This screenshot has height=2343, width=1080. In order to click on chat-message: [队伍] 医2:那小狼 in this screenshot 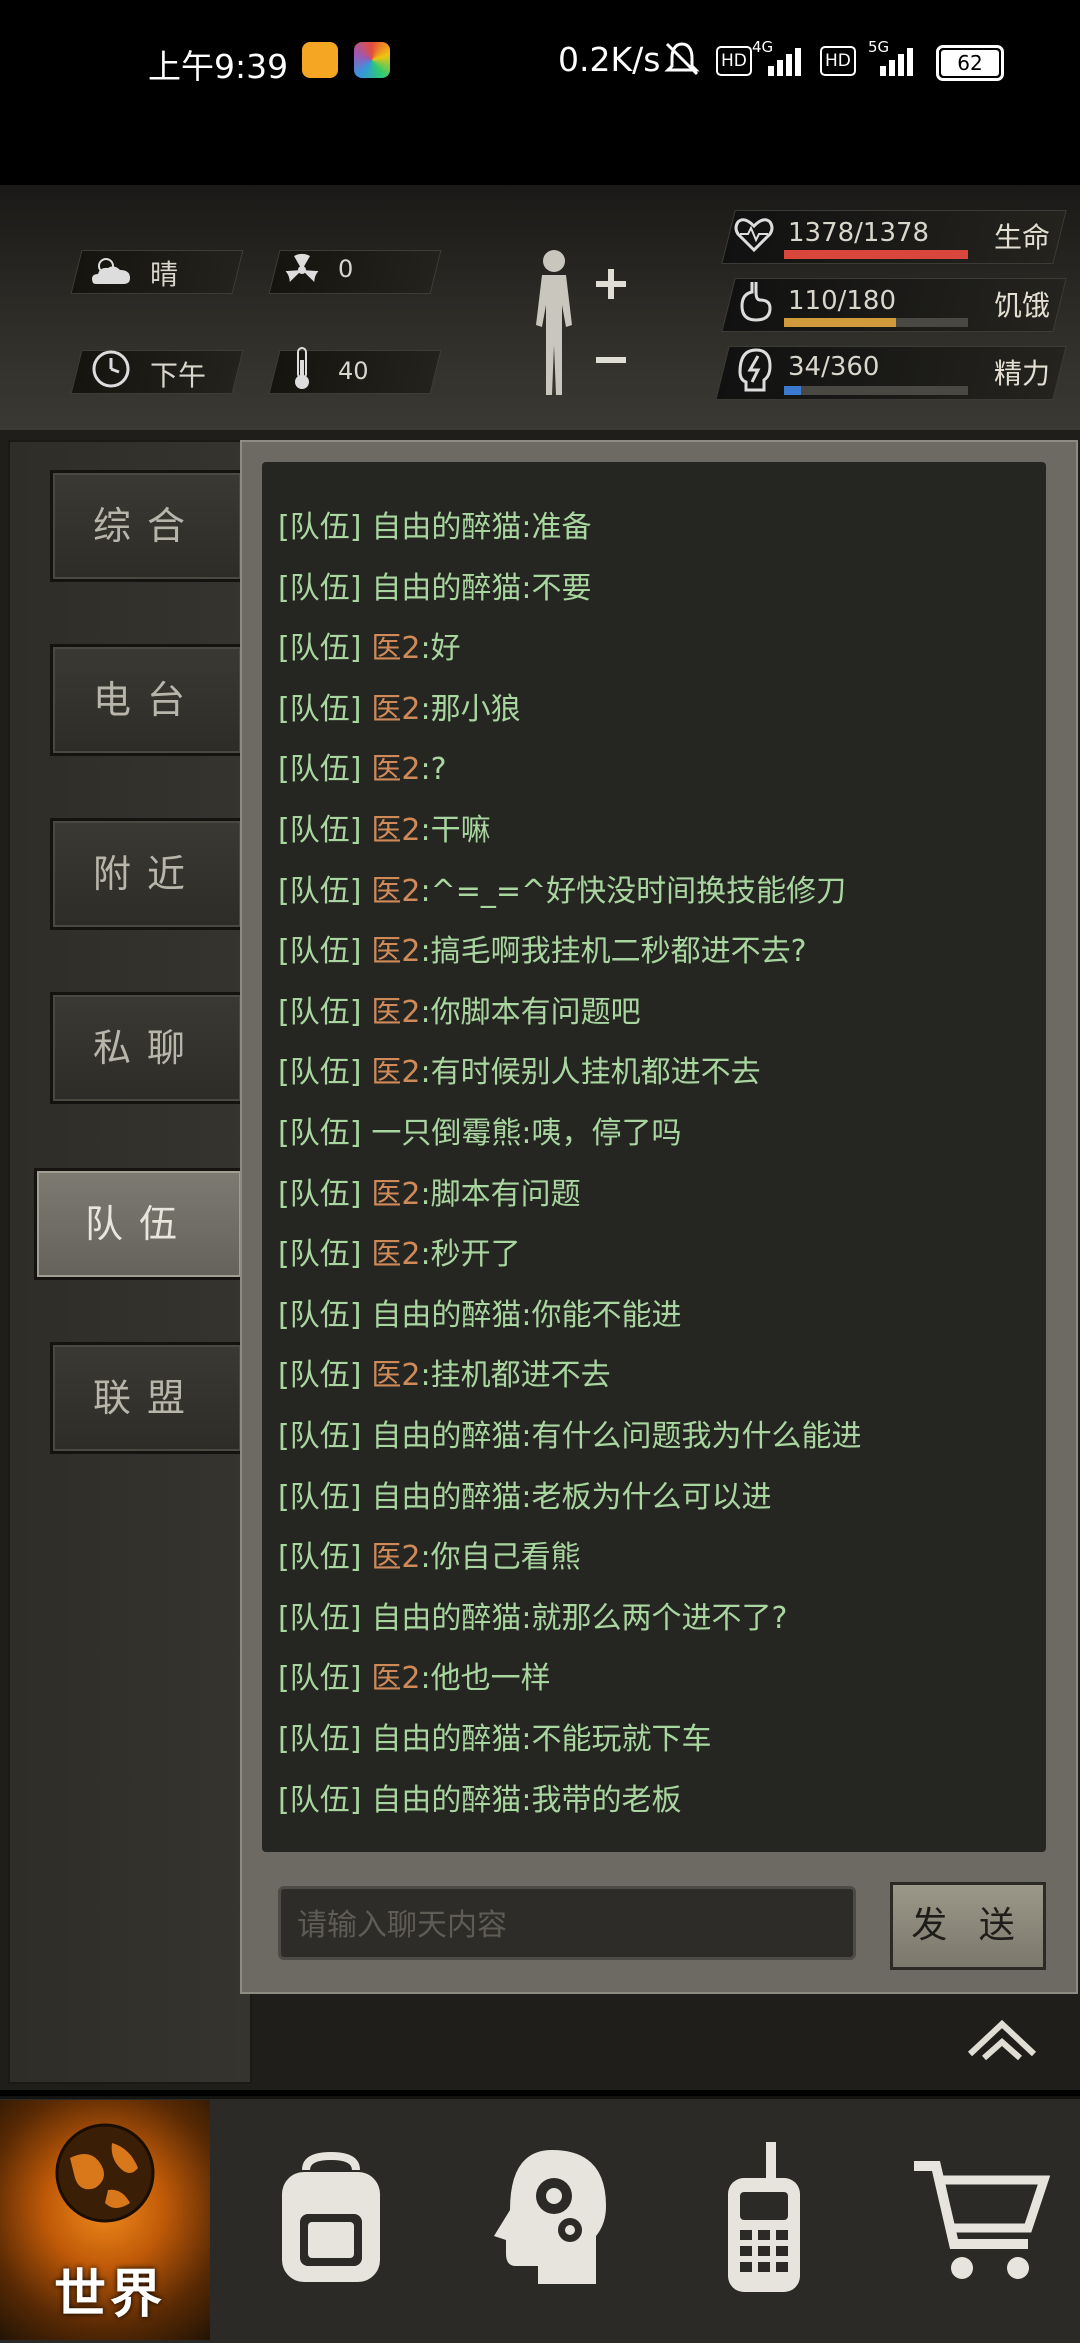, I will do `click(399, 706)`.